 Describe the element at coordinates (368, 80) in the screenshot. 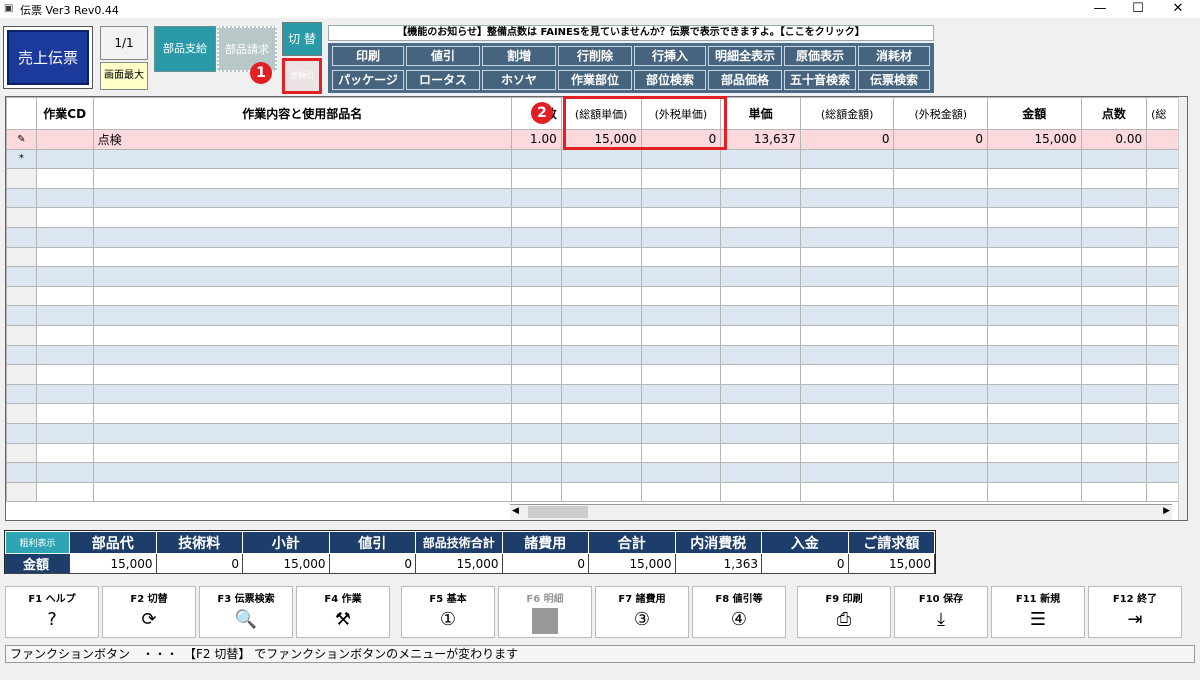

I see `menu-package: パッケージ` at that location.